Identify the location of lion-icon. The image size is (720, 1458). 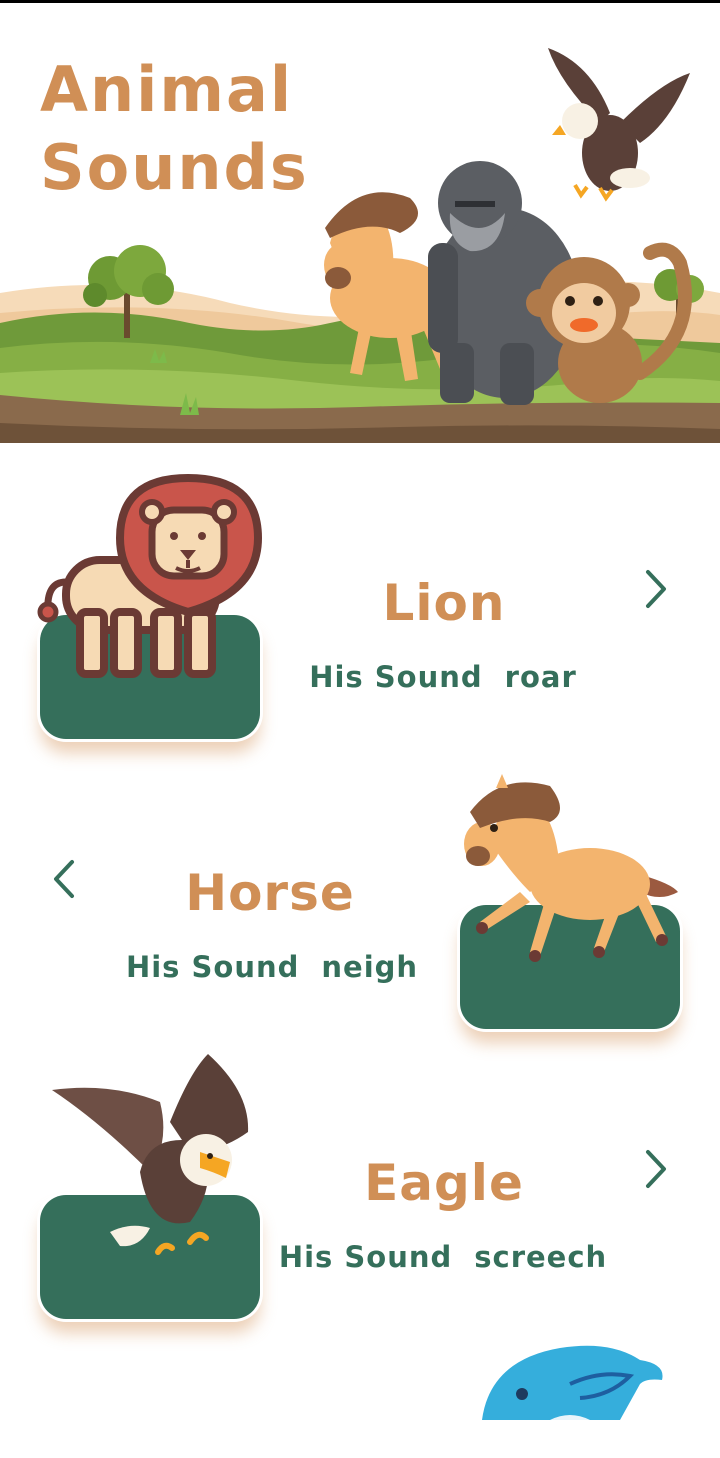
(150, 575).